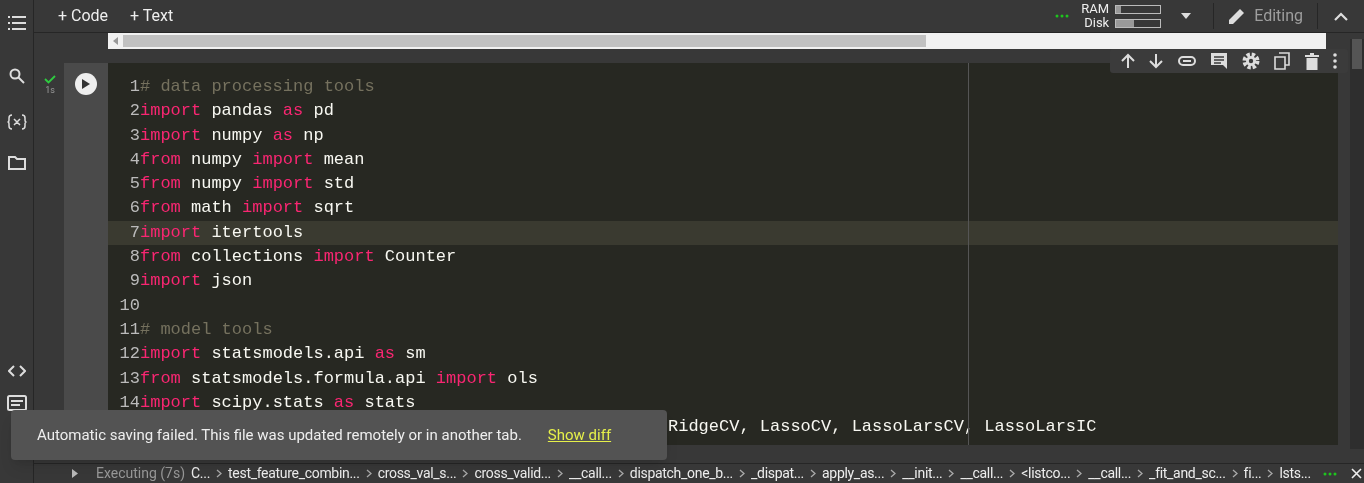 This screenshot has height=483, width=1364. What do you see at coordinates (232, 135) in the screenshot?
I see `code-line: import numpy as np` at bounding box center [232, 135].